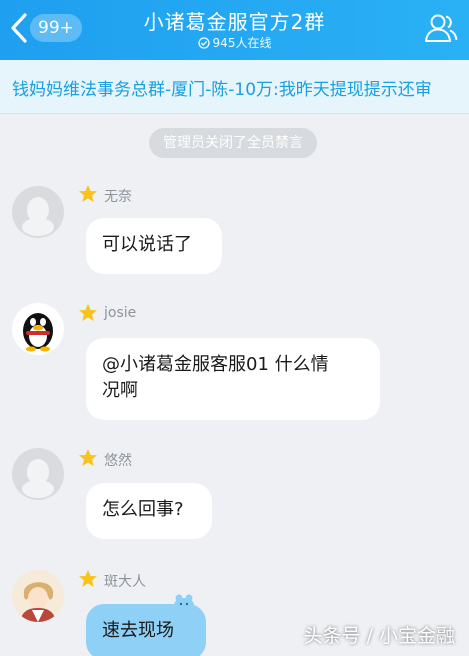 The image size is (469, 656). I want to click on online-check-icon, so click(203, 43).